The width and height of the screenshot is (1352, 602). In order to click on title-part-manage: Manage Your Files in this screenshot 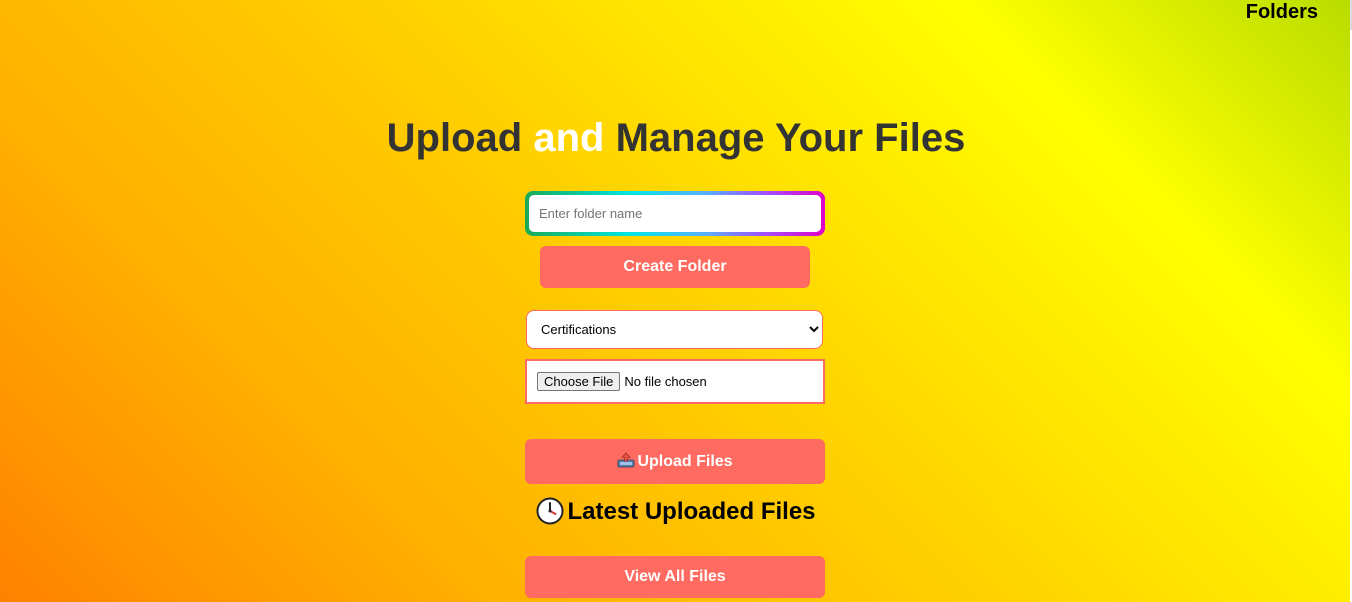, I will do `click(785, 138)`.